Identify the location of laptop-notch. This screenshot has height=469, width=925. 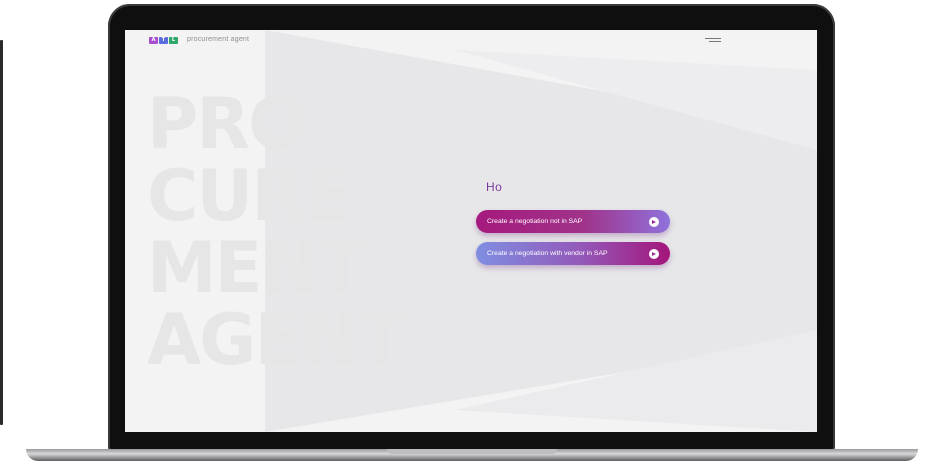
(472, 451).